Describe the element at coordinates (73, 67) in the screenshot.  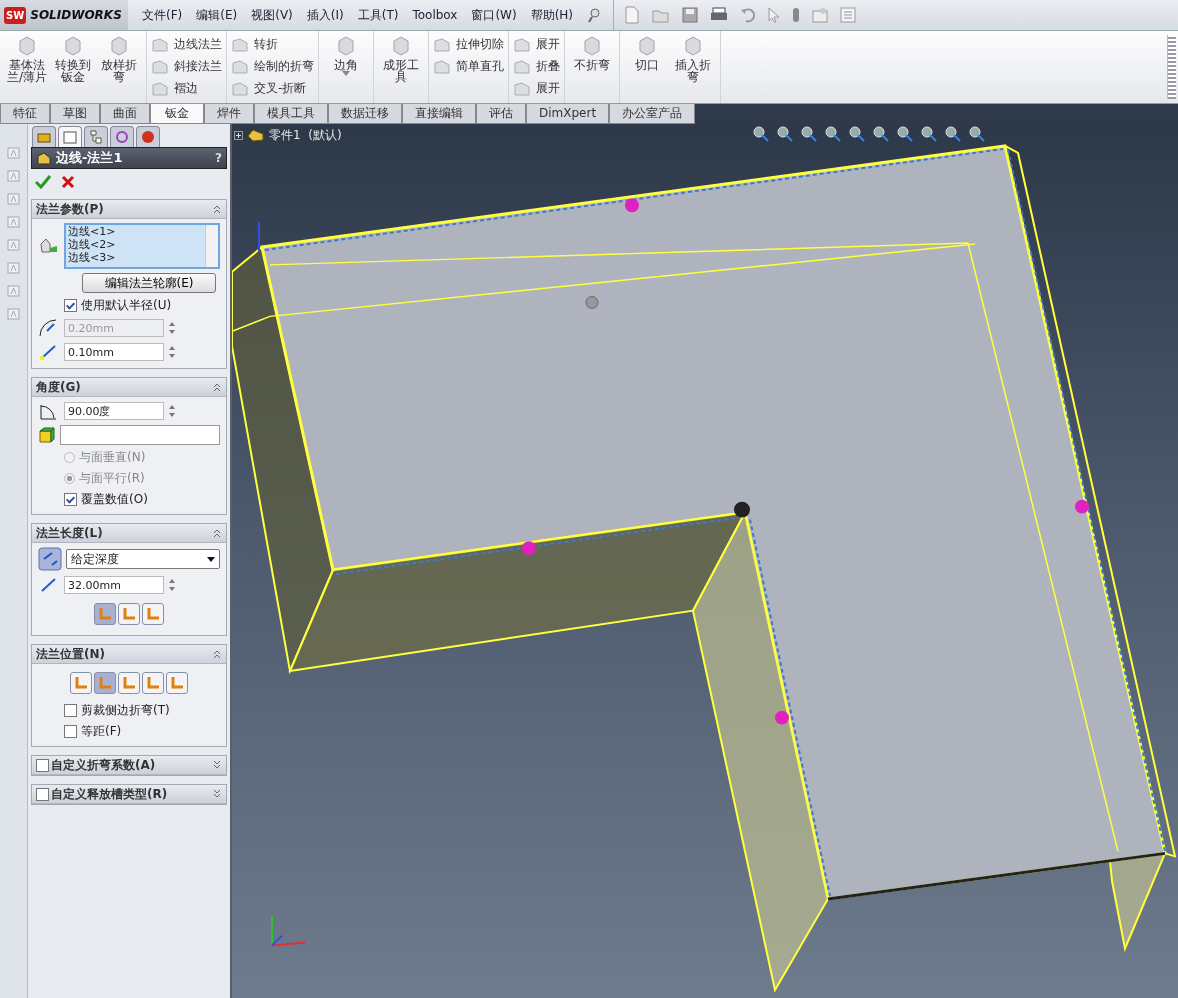
I see `ribbon-button: 转换到钣金` at that location.